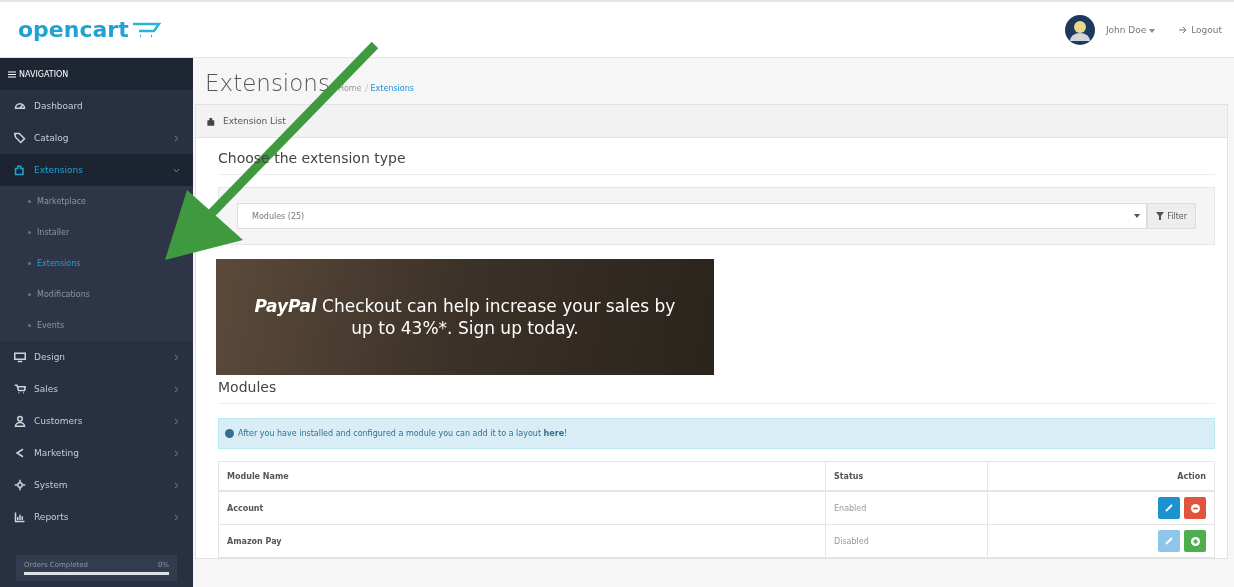  What do you see at coordinates (1171, 216) in the screenshot?
I see `filter-button: Filter` at bounding box center [1171, 216].